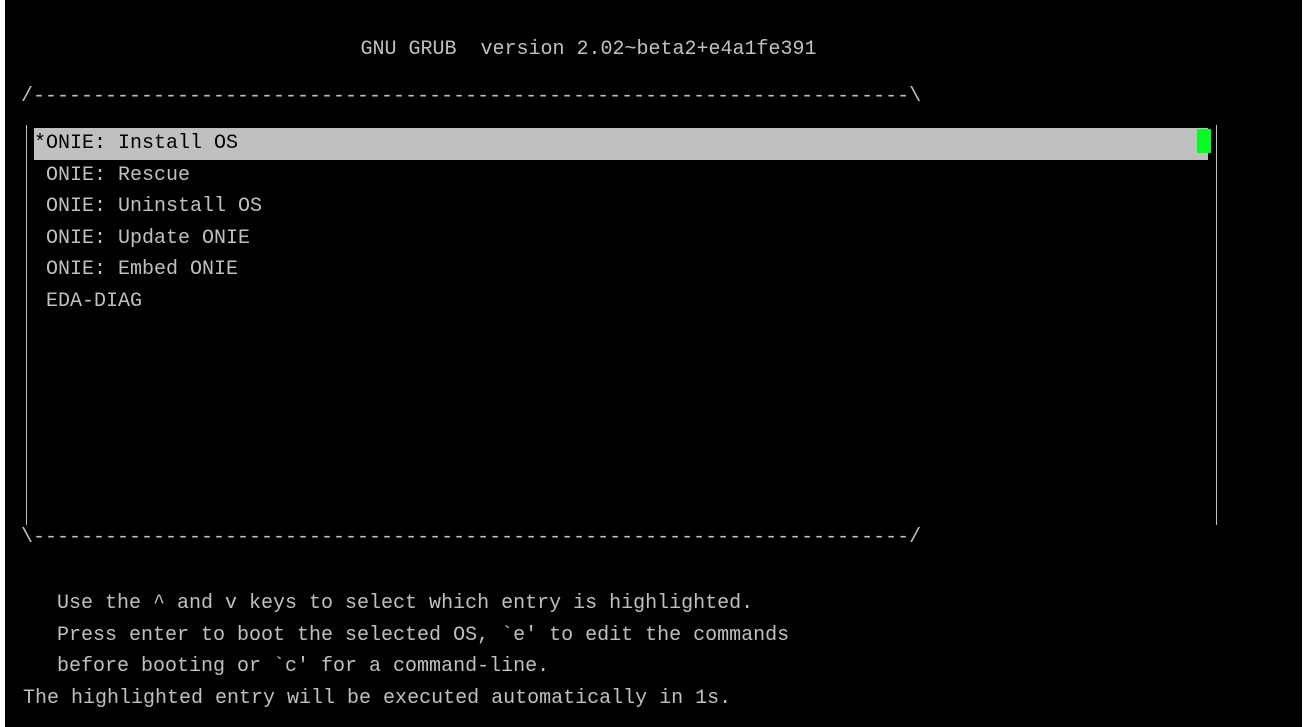 Image resolution: width=1307 pixels, height=727 pixels. I want to click on grub-title: GNU GRUB version 2.02~beta2+e4a1fe391, so click(588, 49).